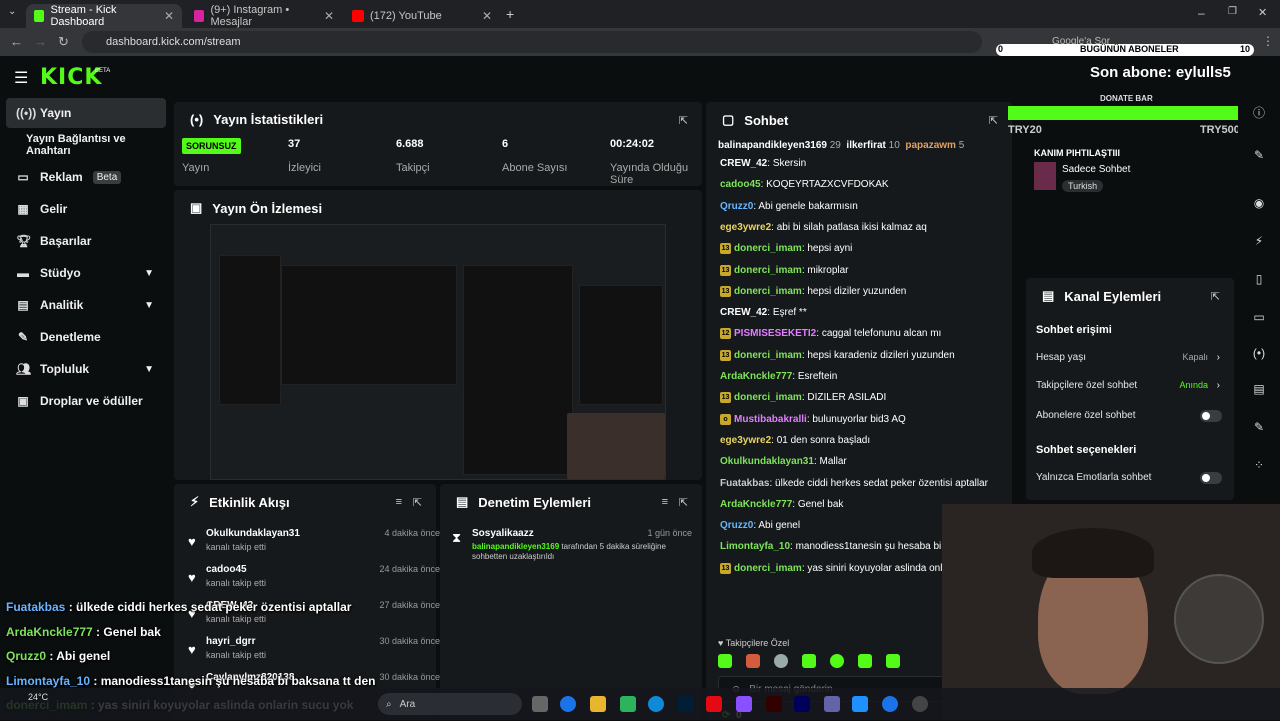 Image resolution: width=1280 pixels, height=721 pixels. Describe the element at coordinates (40, 41) in the screenshot. I see `forward-icon: →` at that location.